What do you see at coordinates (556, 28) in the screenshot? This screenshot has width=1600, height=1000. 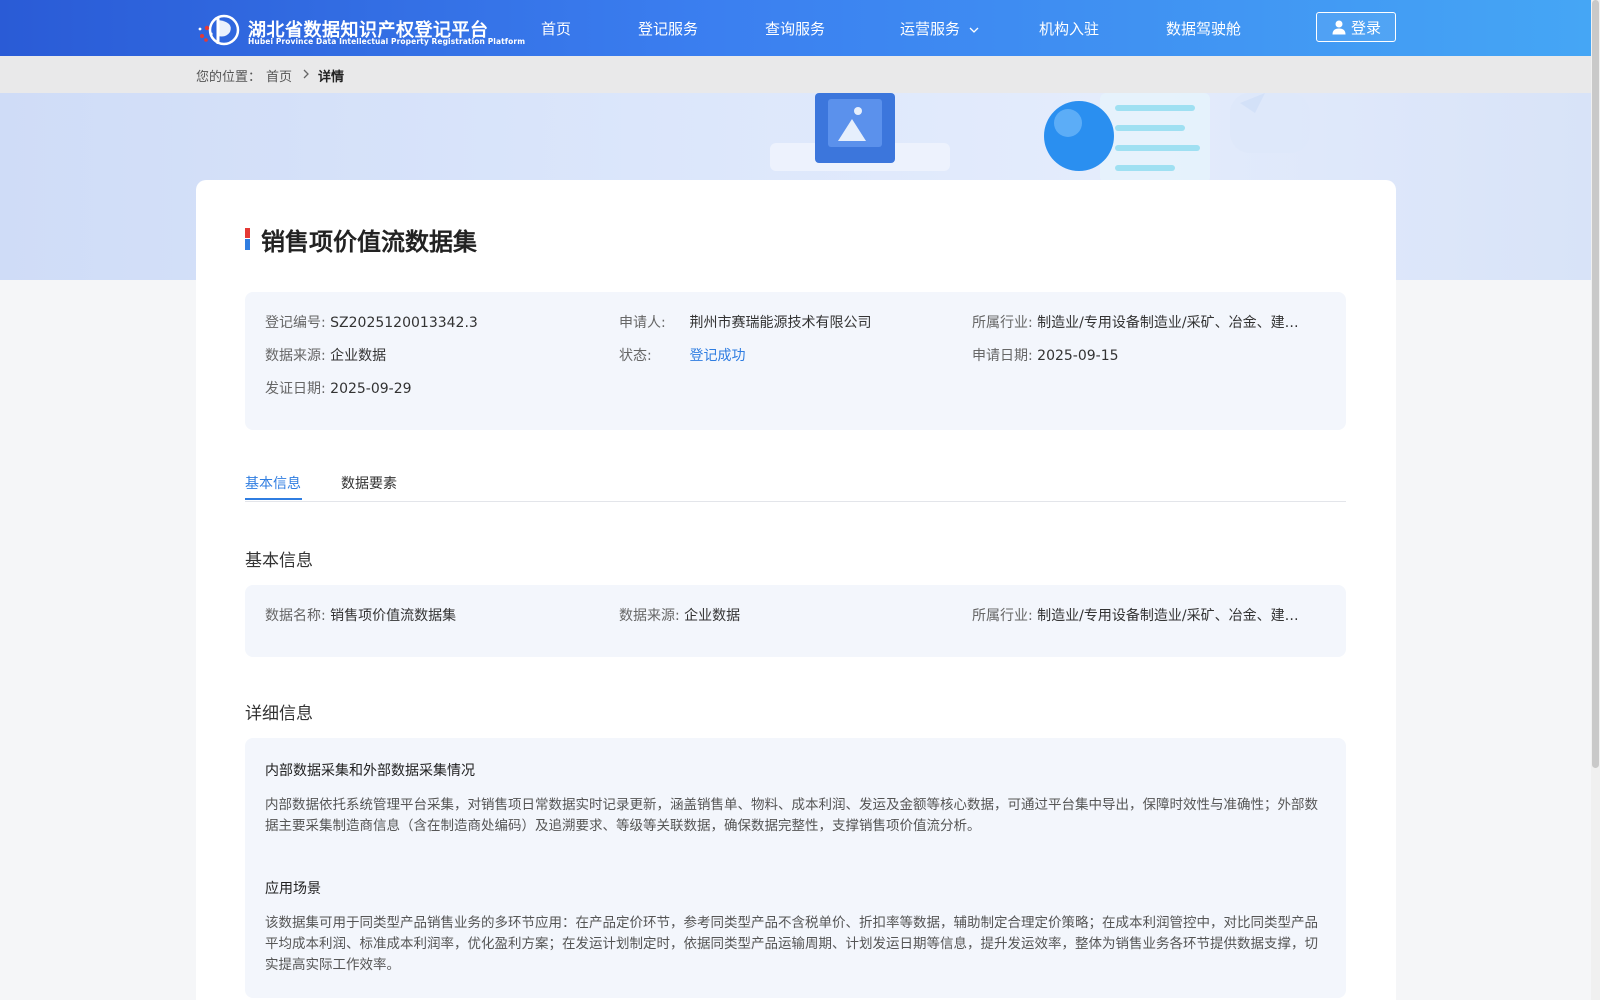 I see `nav-home: 首页` at bounding box center [556, 28].